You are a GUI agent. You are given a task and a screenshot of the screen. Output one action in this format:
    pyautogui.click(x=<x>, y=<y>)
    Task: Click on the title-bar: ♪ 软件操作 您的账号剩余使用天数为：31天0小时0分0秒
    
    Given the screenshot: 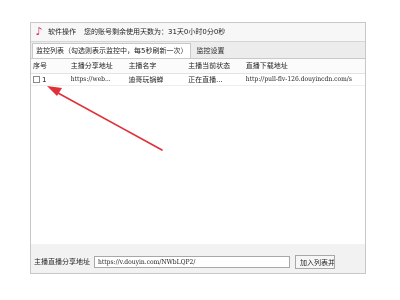 What is the action you would take?
    pyautogui.click(x=198, y=32)
    